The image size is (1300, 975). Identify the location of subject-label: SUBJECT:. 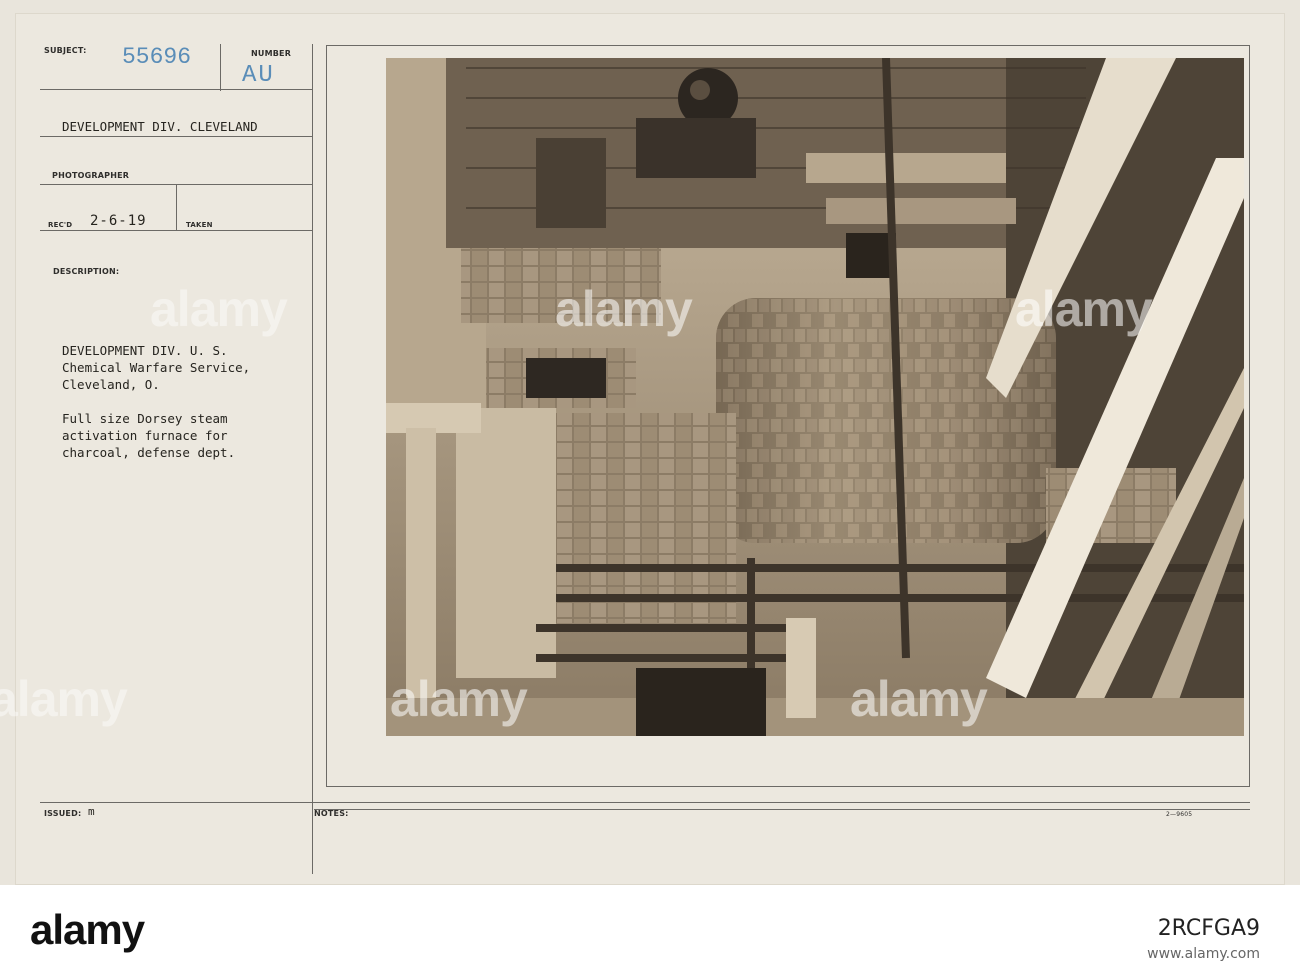
(65, 50).